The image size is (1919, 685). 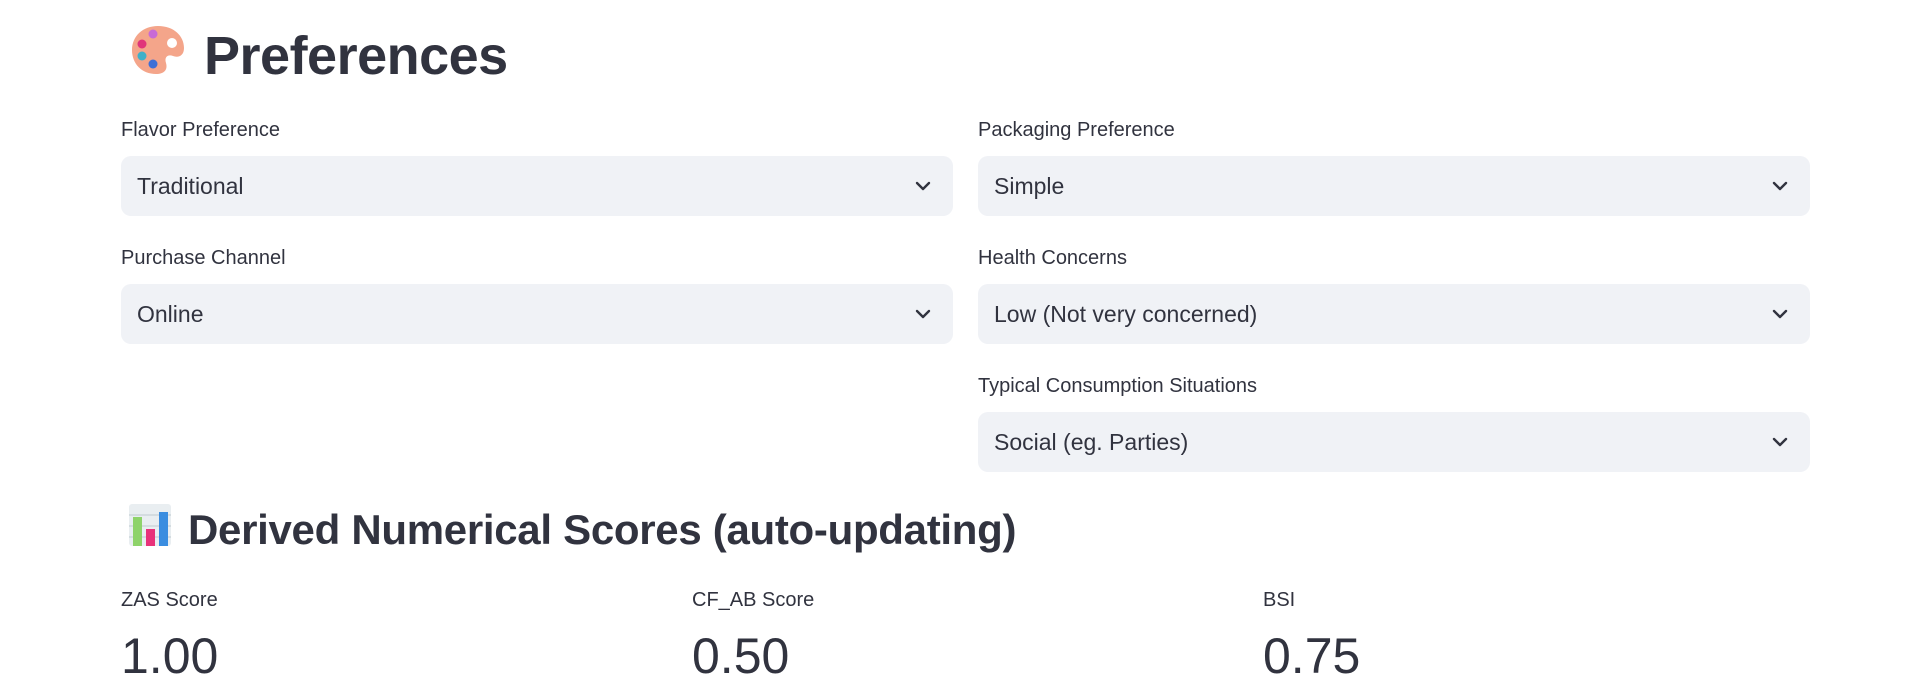 I want to click on zas-score-value: 1.00, so click(x=170, y=656).